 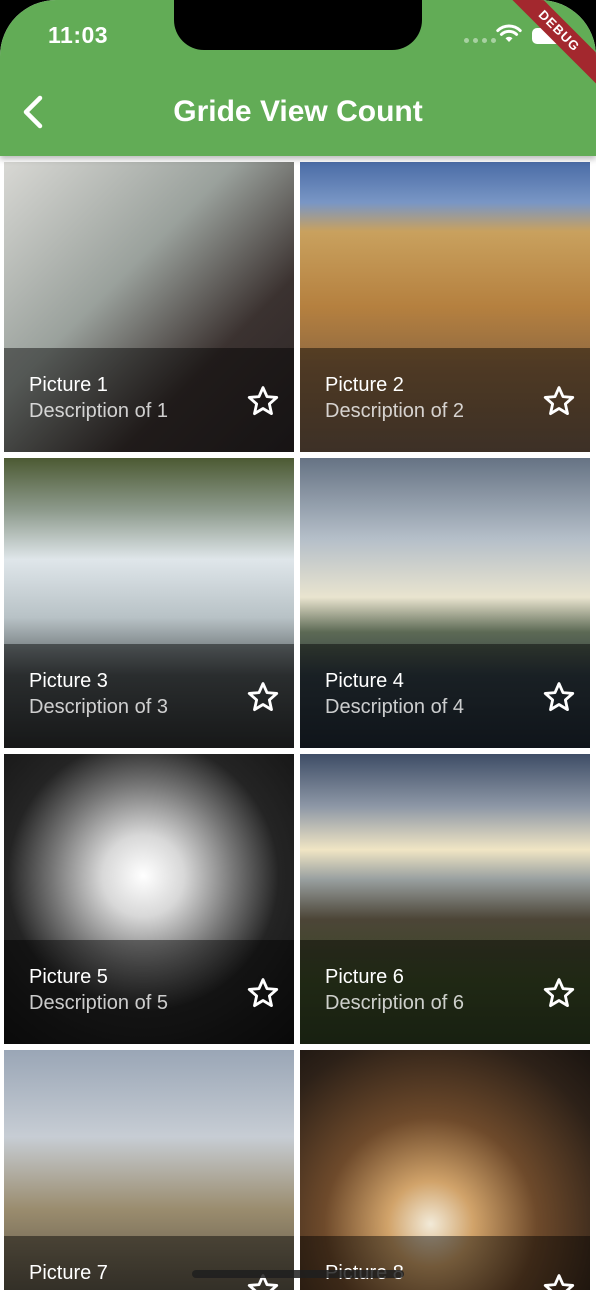 What do you see at coordinates (364, 385) in the screenshot?
I see `tile-title: Picture 2` at bounding box center [364, 385].